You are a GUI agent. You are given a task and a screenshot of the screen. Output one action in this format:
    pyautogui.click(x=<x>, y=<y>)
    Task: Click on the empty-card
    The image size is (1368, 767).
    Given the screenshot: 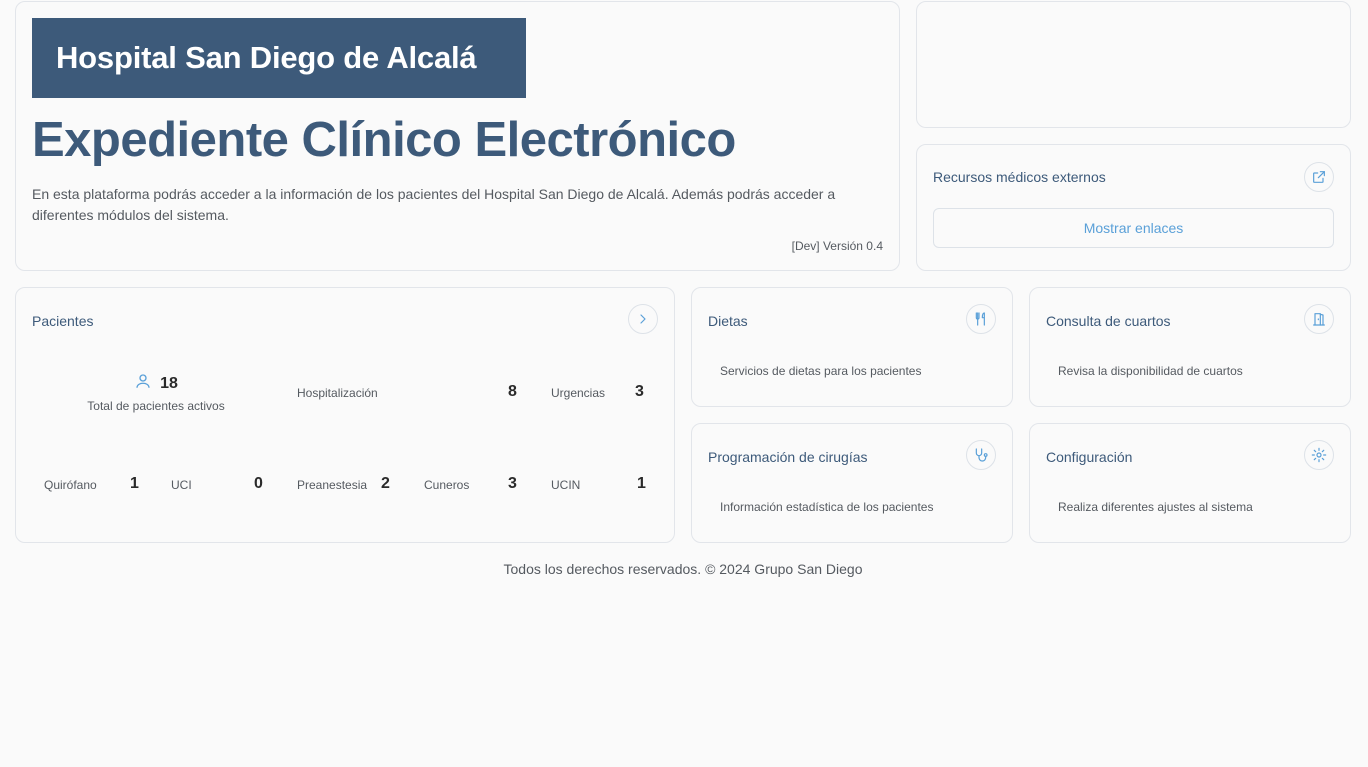 What is the action you would take?
    pyautogui.click(x=1133, y=64)
    